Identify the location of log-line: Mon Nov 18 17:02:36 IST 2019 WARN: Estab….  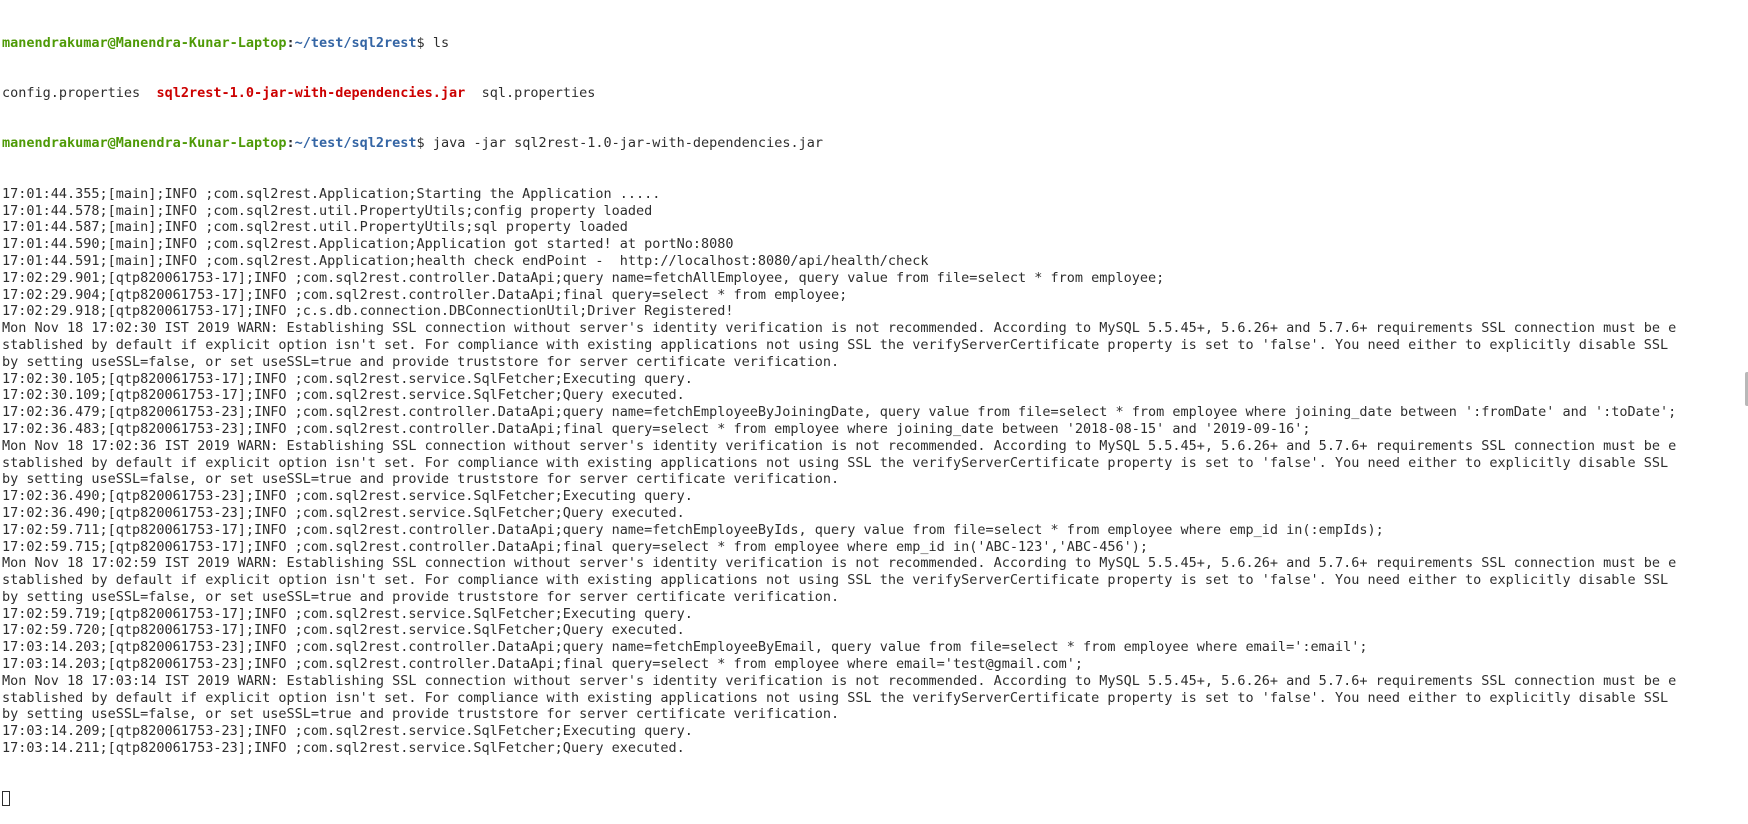
(839, 445).